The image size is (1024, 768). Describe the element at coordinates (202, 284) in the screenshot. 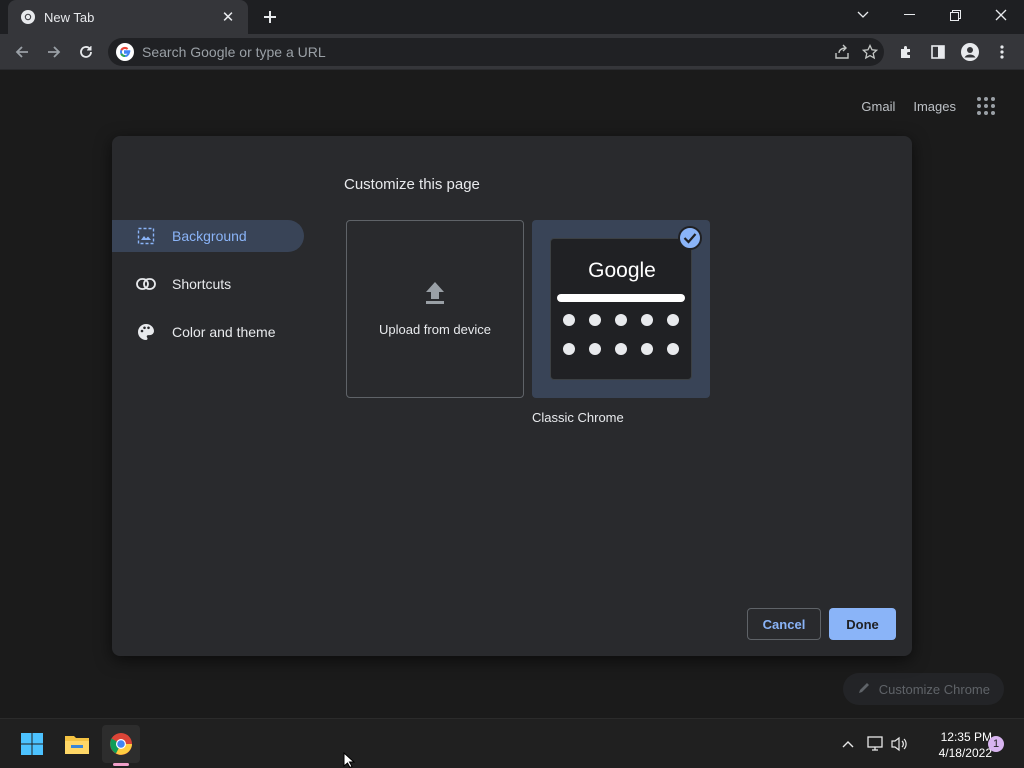

I see `sidebar-item-label: Shortcuts` at that location.